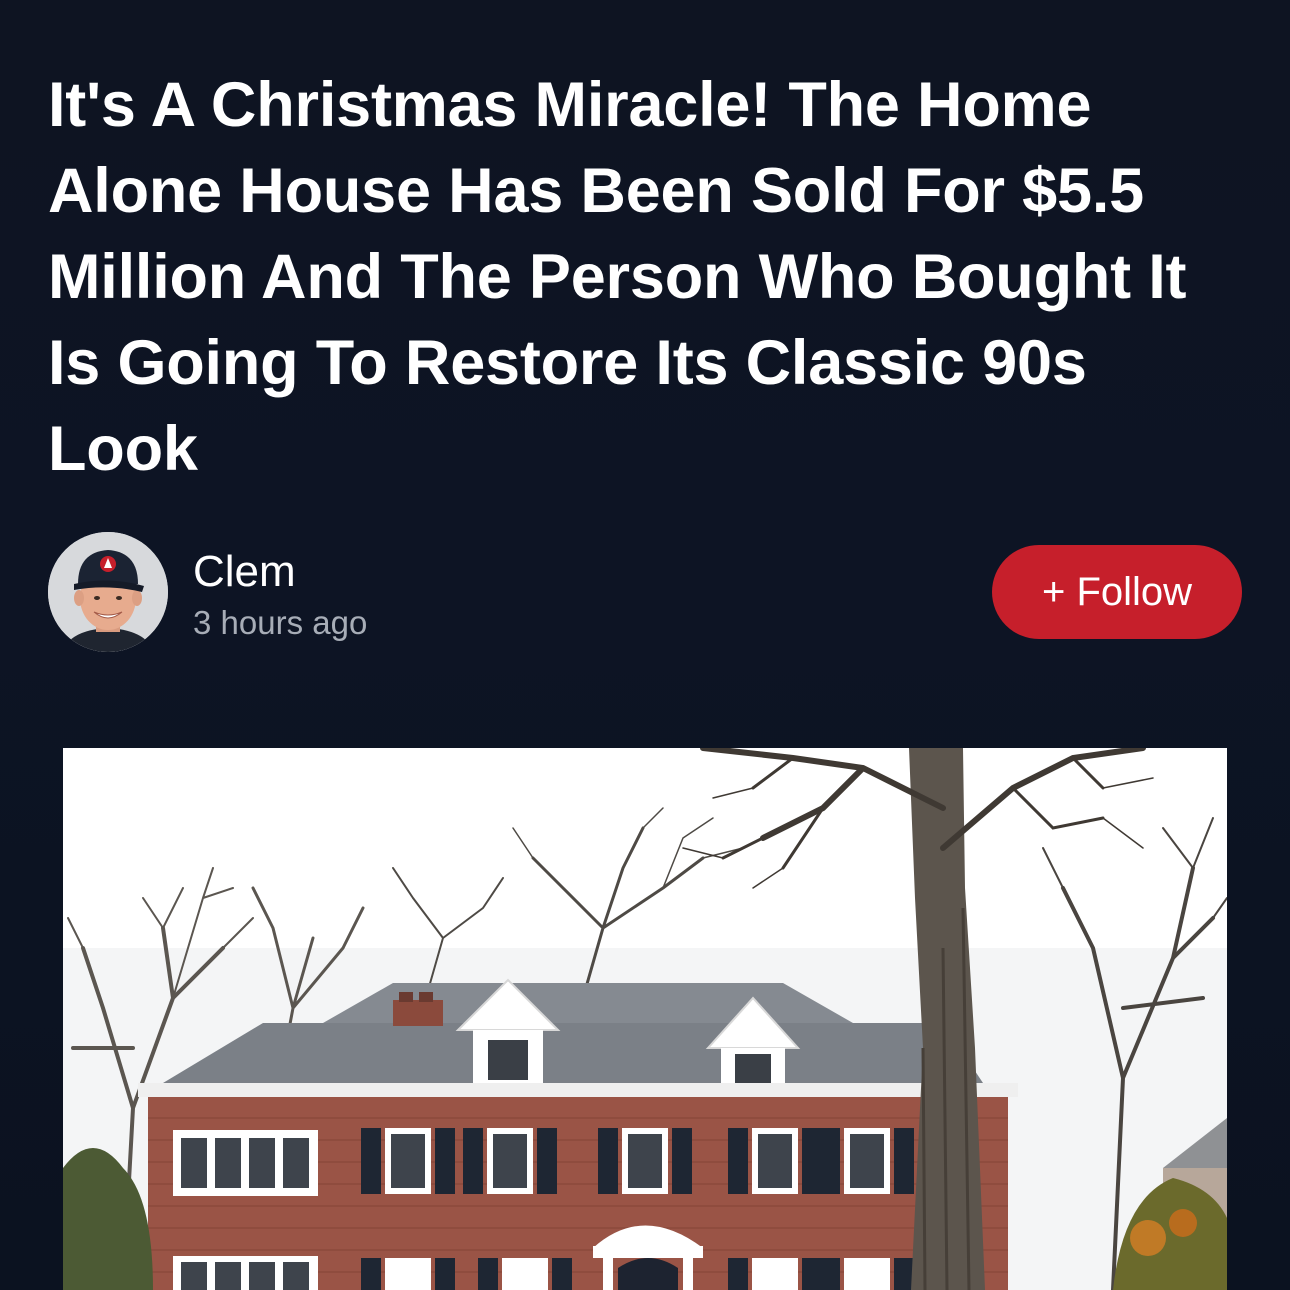 The image size is (1290, 1290). I want to click on author-byline: Clem 3 hours ago + Follow, so click(645, 593).